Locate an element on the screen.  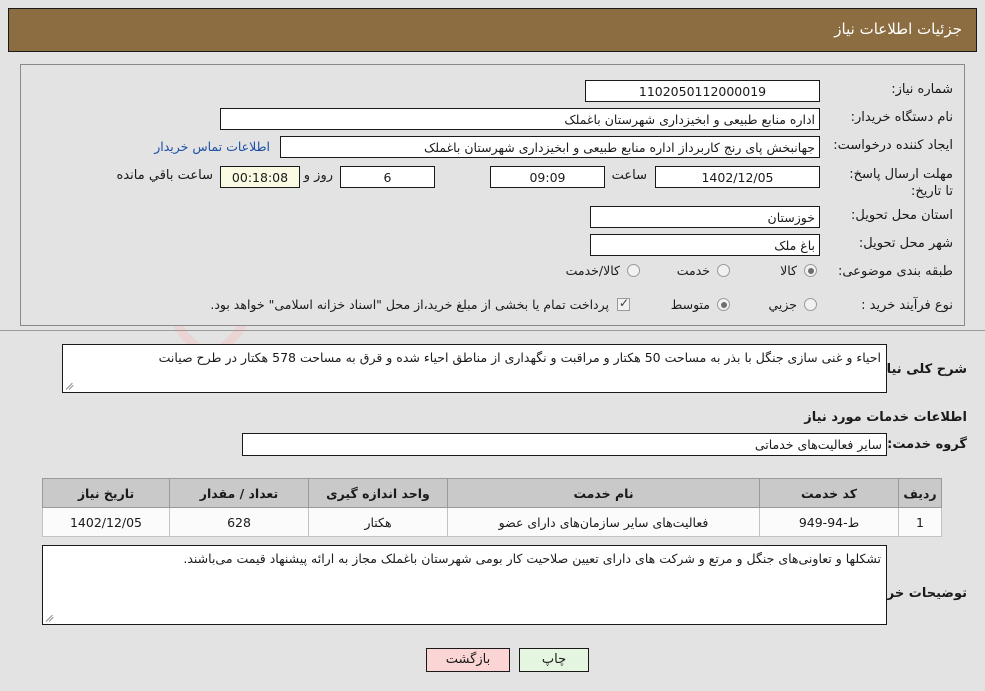
radio-label-category-0: کالا is located at coordinates (788, 270).